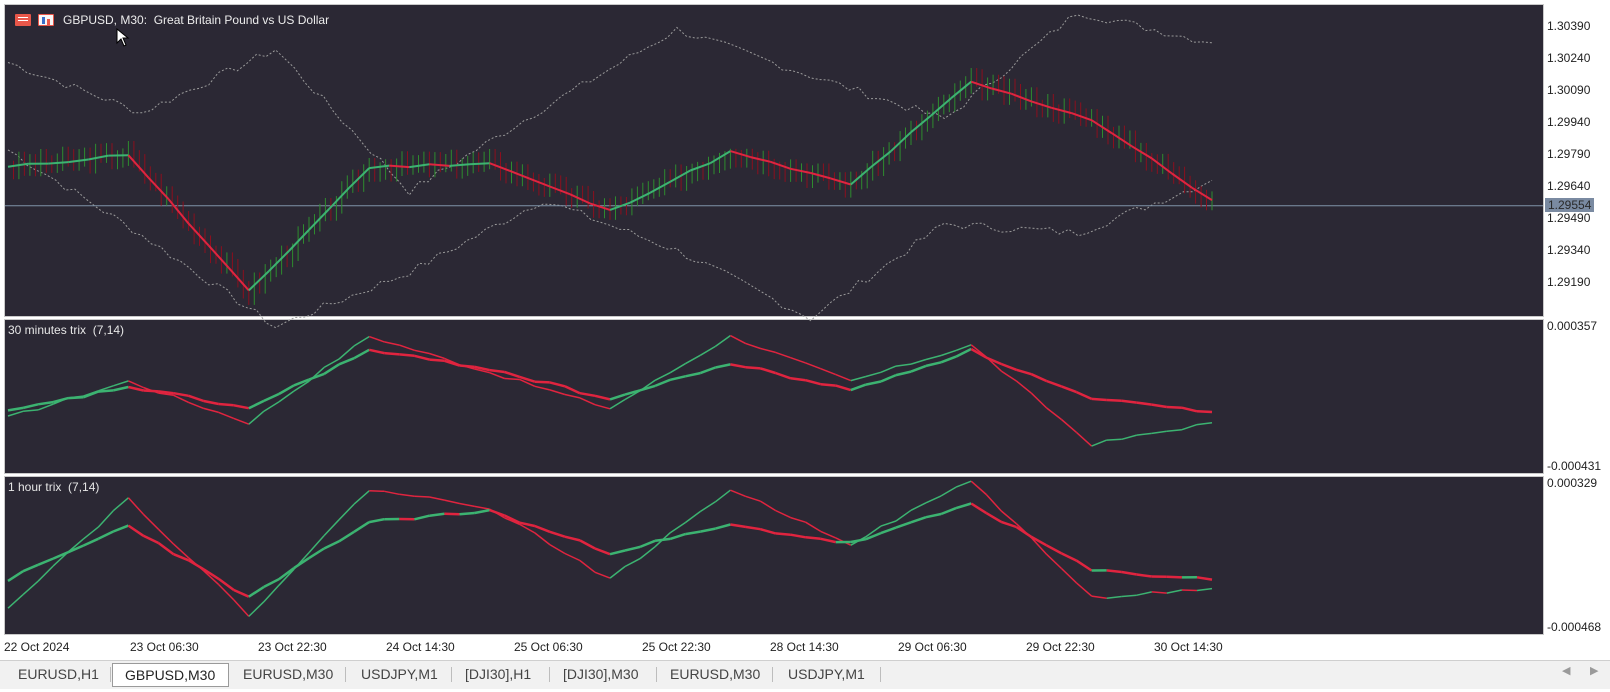 The width and height of the screenshot is (1610, 692). Describe the element at coordinates (676, 647) in the screenshot. I see `time-tick: 25 Oct 22:30` at that location.